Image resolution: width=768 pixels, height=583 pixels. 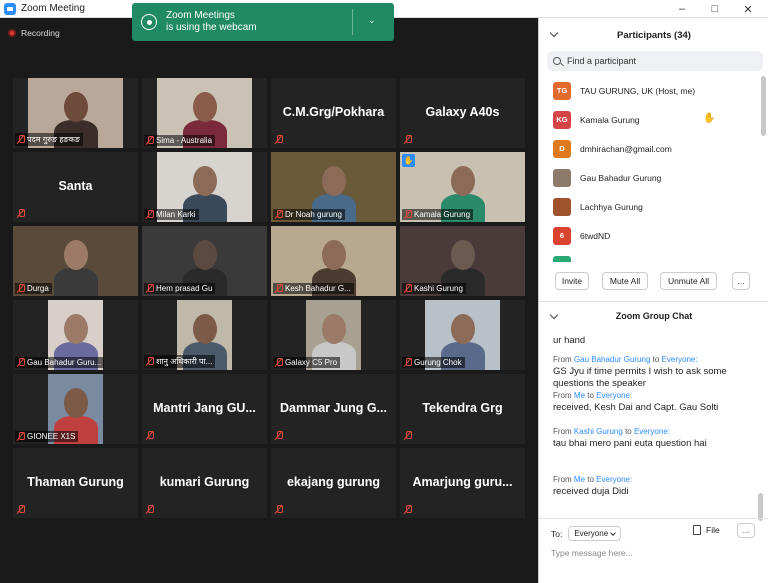 What do you see at coordinates (706, 530) in the screenshot?
I see `file-button: File` at bounding box center [706, 530].